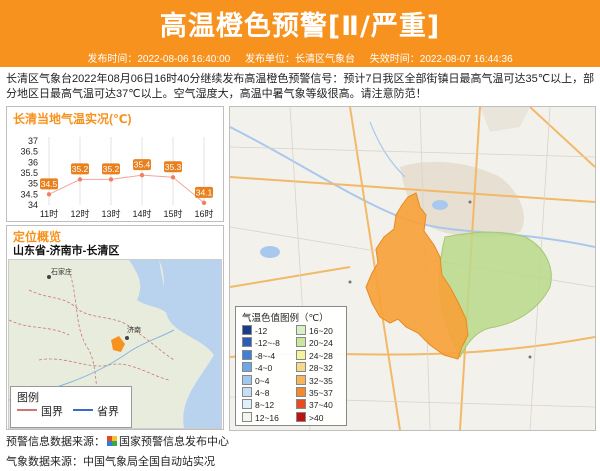 Image resolution: width=600 pixels, height=471 pixels. I want to click on color-legend-label: 12~16, so click(267, 417).